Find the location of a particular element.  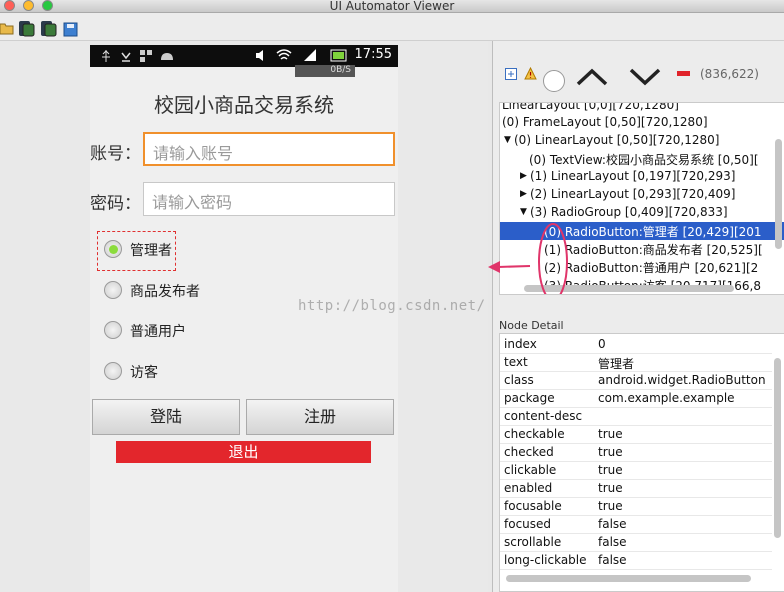

tree-row-label: (0) LinearLayout [0,50][720,1280] is located at coordinates (617, 140).